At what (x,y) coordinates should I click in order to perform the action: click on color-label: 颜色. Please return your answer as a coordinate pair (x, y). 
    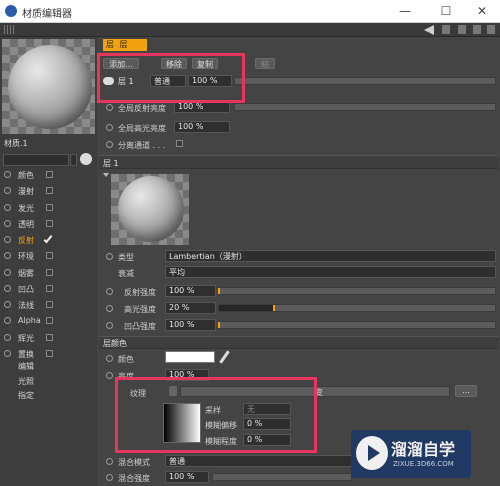
    Looking at the image, I should click on (126, 359).